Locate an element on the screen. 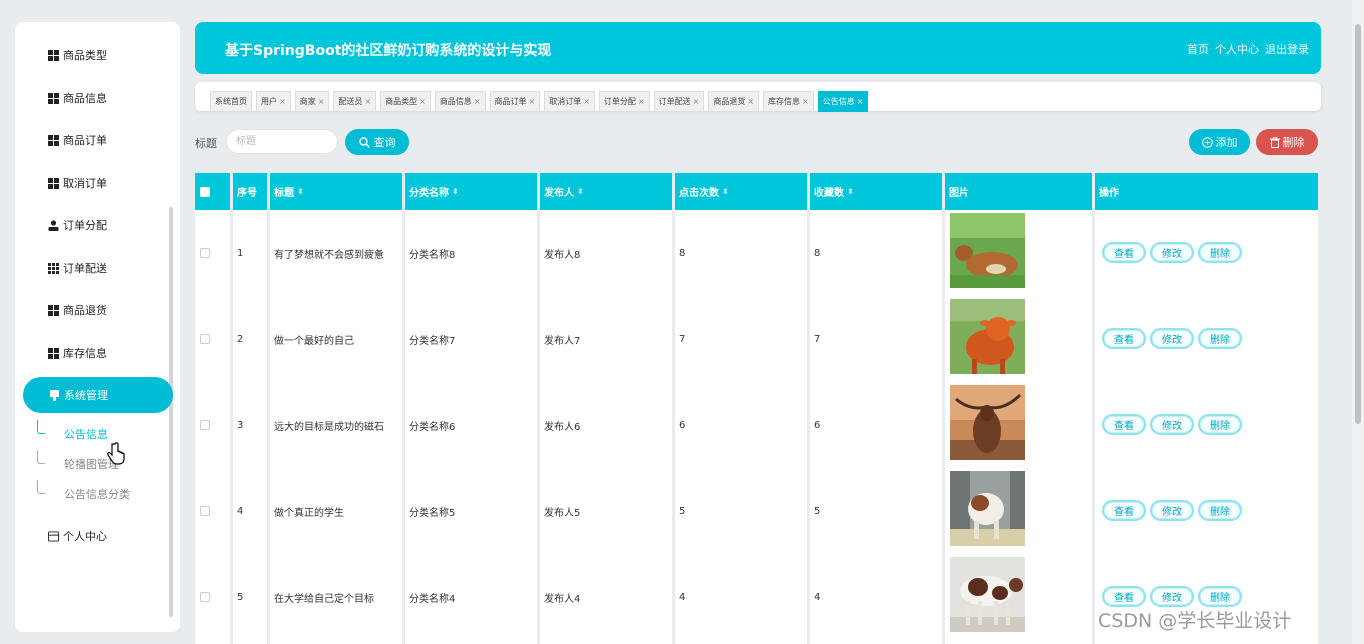 The image size is (1364, 644). column-label: 发布人 is located at coordinates (559, 193).